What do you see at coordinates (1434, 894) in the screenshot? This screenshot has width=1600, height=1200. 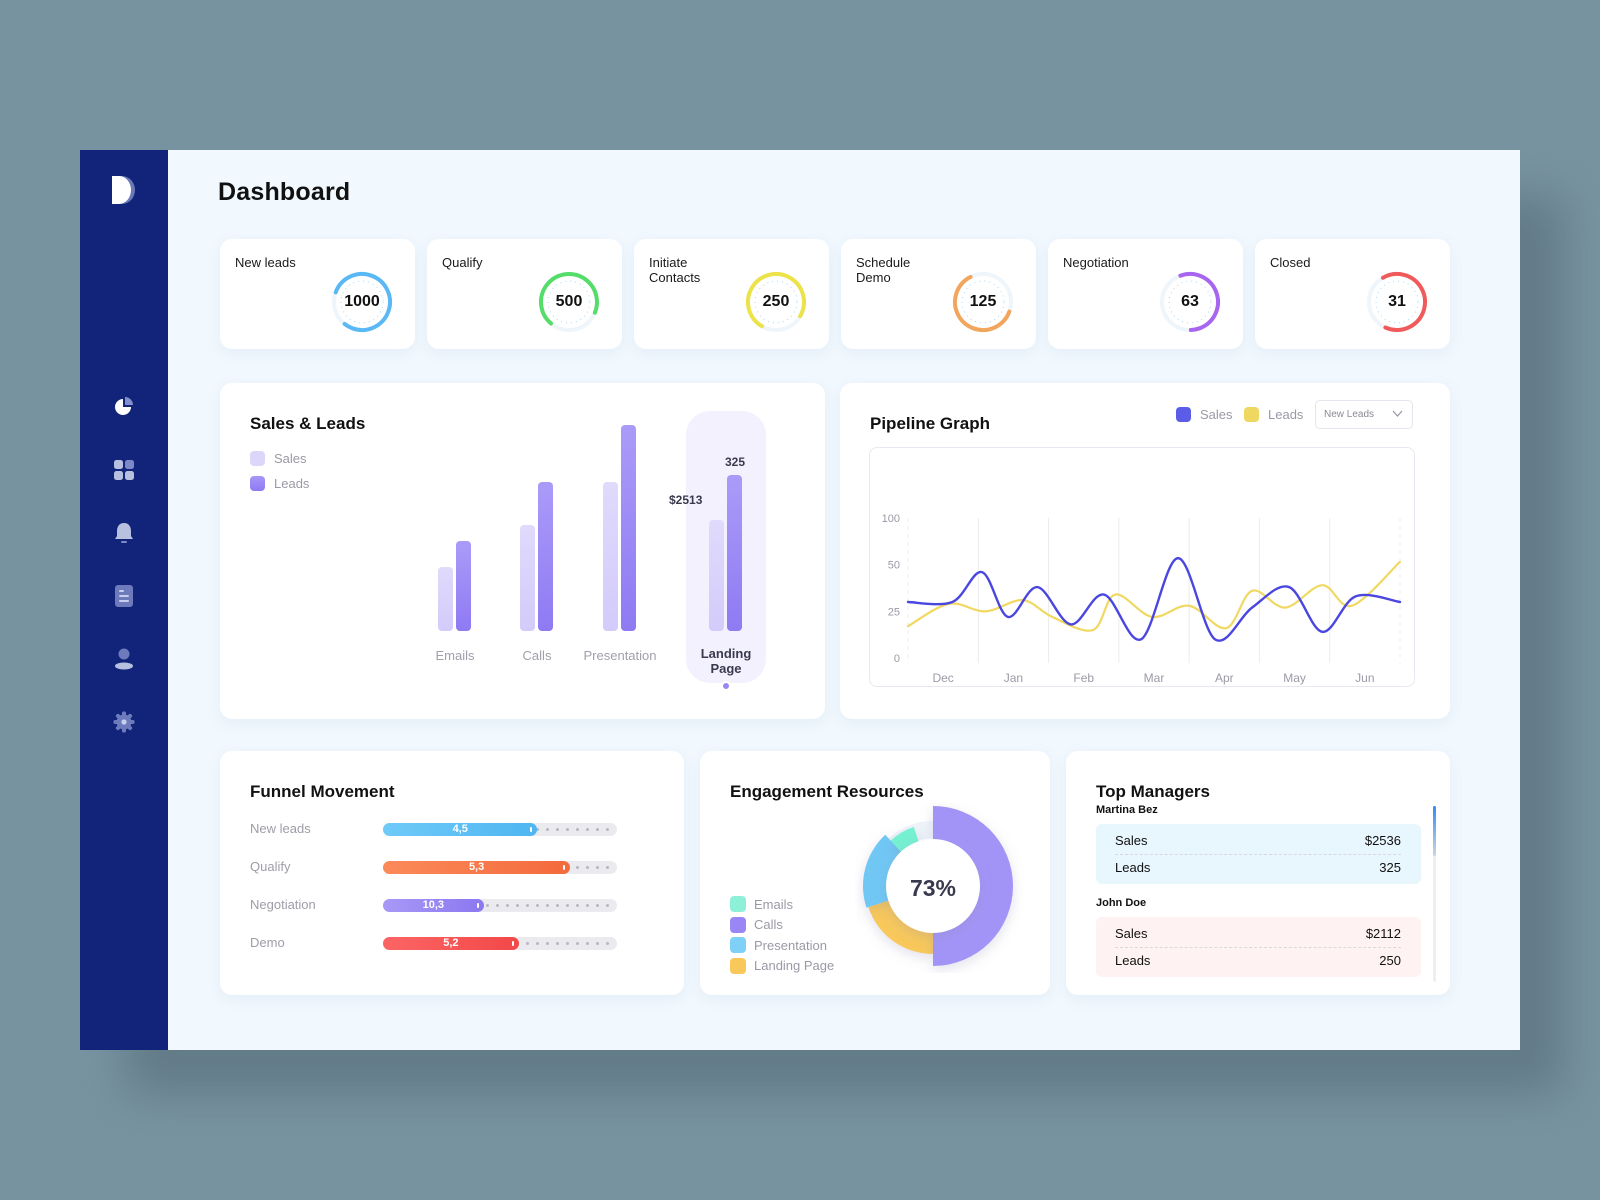 I see `managers-scrollbar-track` at bounding box center [1434, 894].